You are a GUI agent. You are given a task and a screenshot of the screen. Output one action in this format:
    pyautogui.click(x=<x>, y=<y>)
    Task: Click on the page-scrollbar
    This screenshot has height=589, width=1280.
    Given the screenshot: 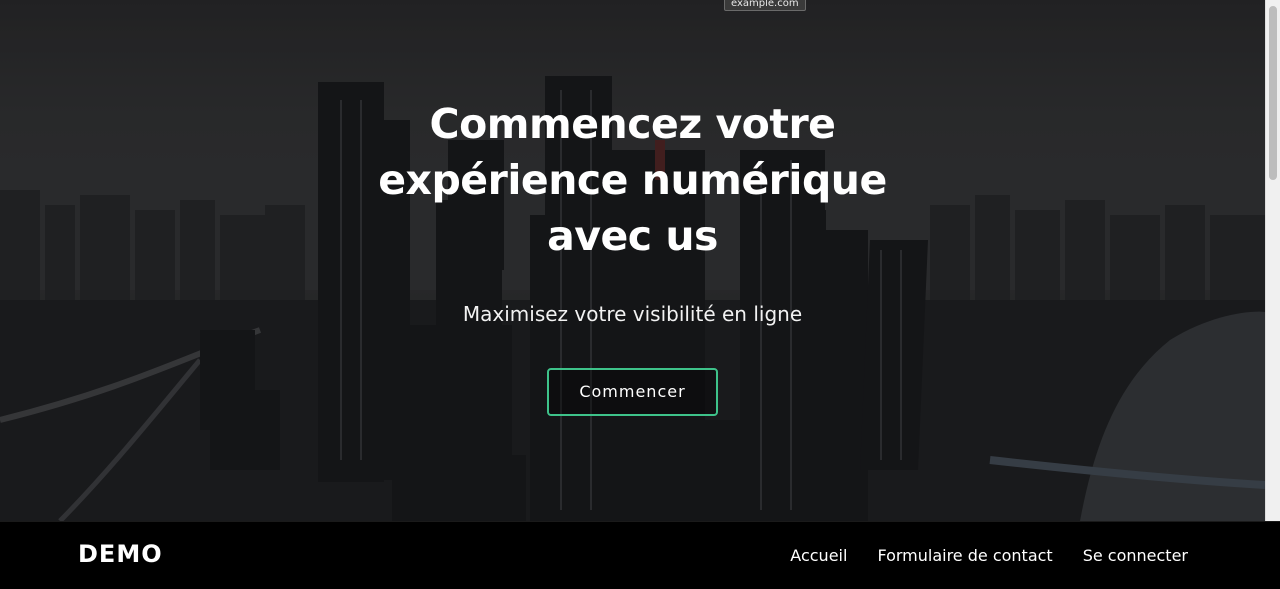 What is the action you would take?
    pyautogui.click(x=1272, y=260)
    